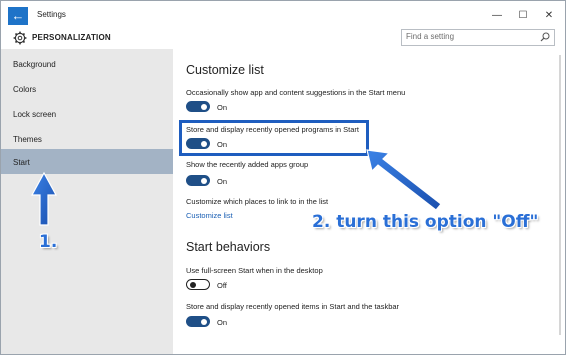  Describe the element at coordinates (425, 222) in the screenshot. I see `annotation-step-2: 2. turn this option "Off"` at that location.